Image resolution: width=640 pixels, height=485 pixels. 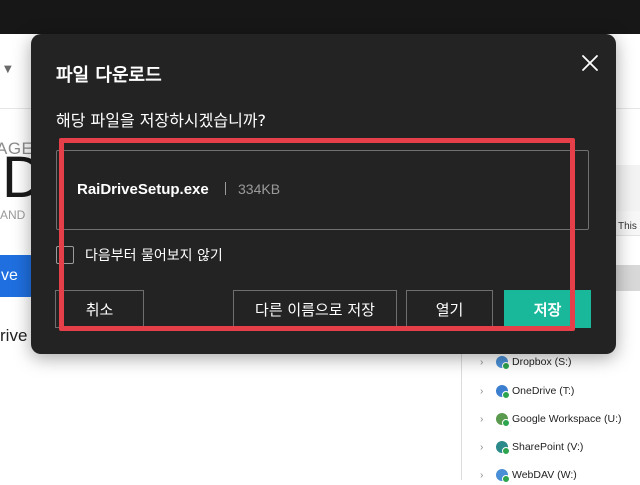 I want to click on background-page-subtext: AND, so click(x=13, y=215).